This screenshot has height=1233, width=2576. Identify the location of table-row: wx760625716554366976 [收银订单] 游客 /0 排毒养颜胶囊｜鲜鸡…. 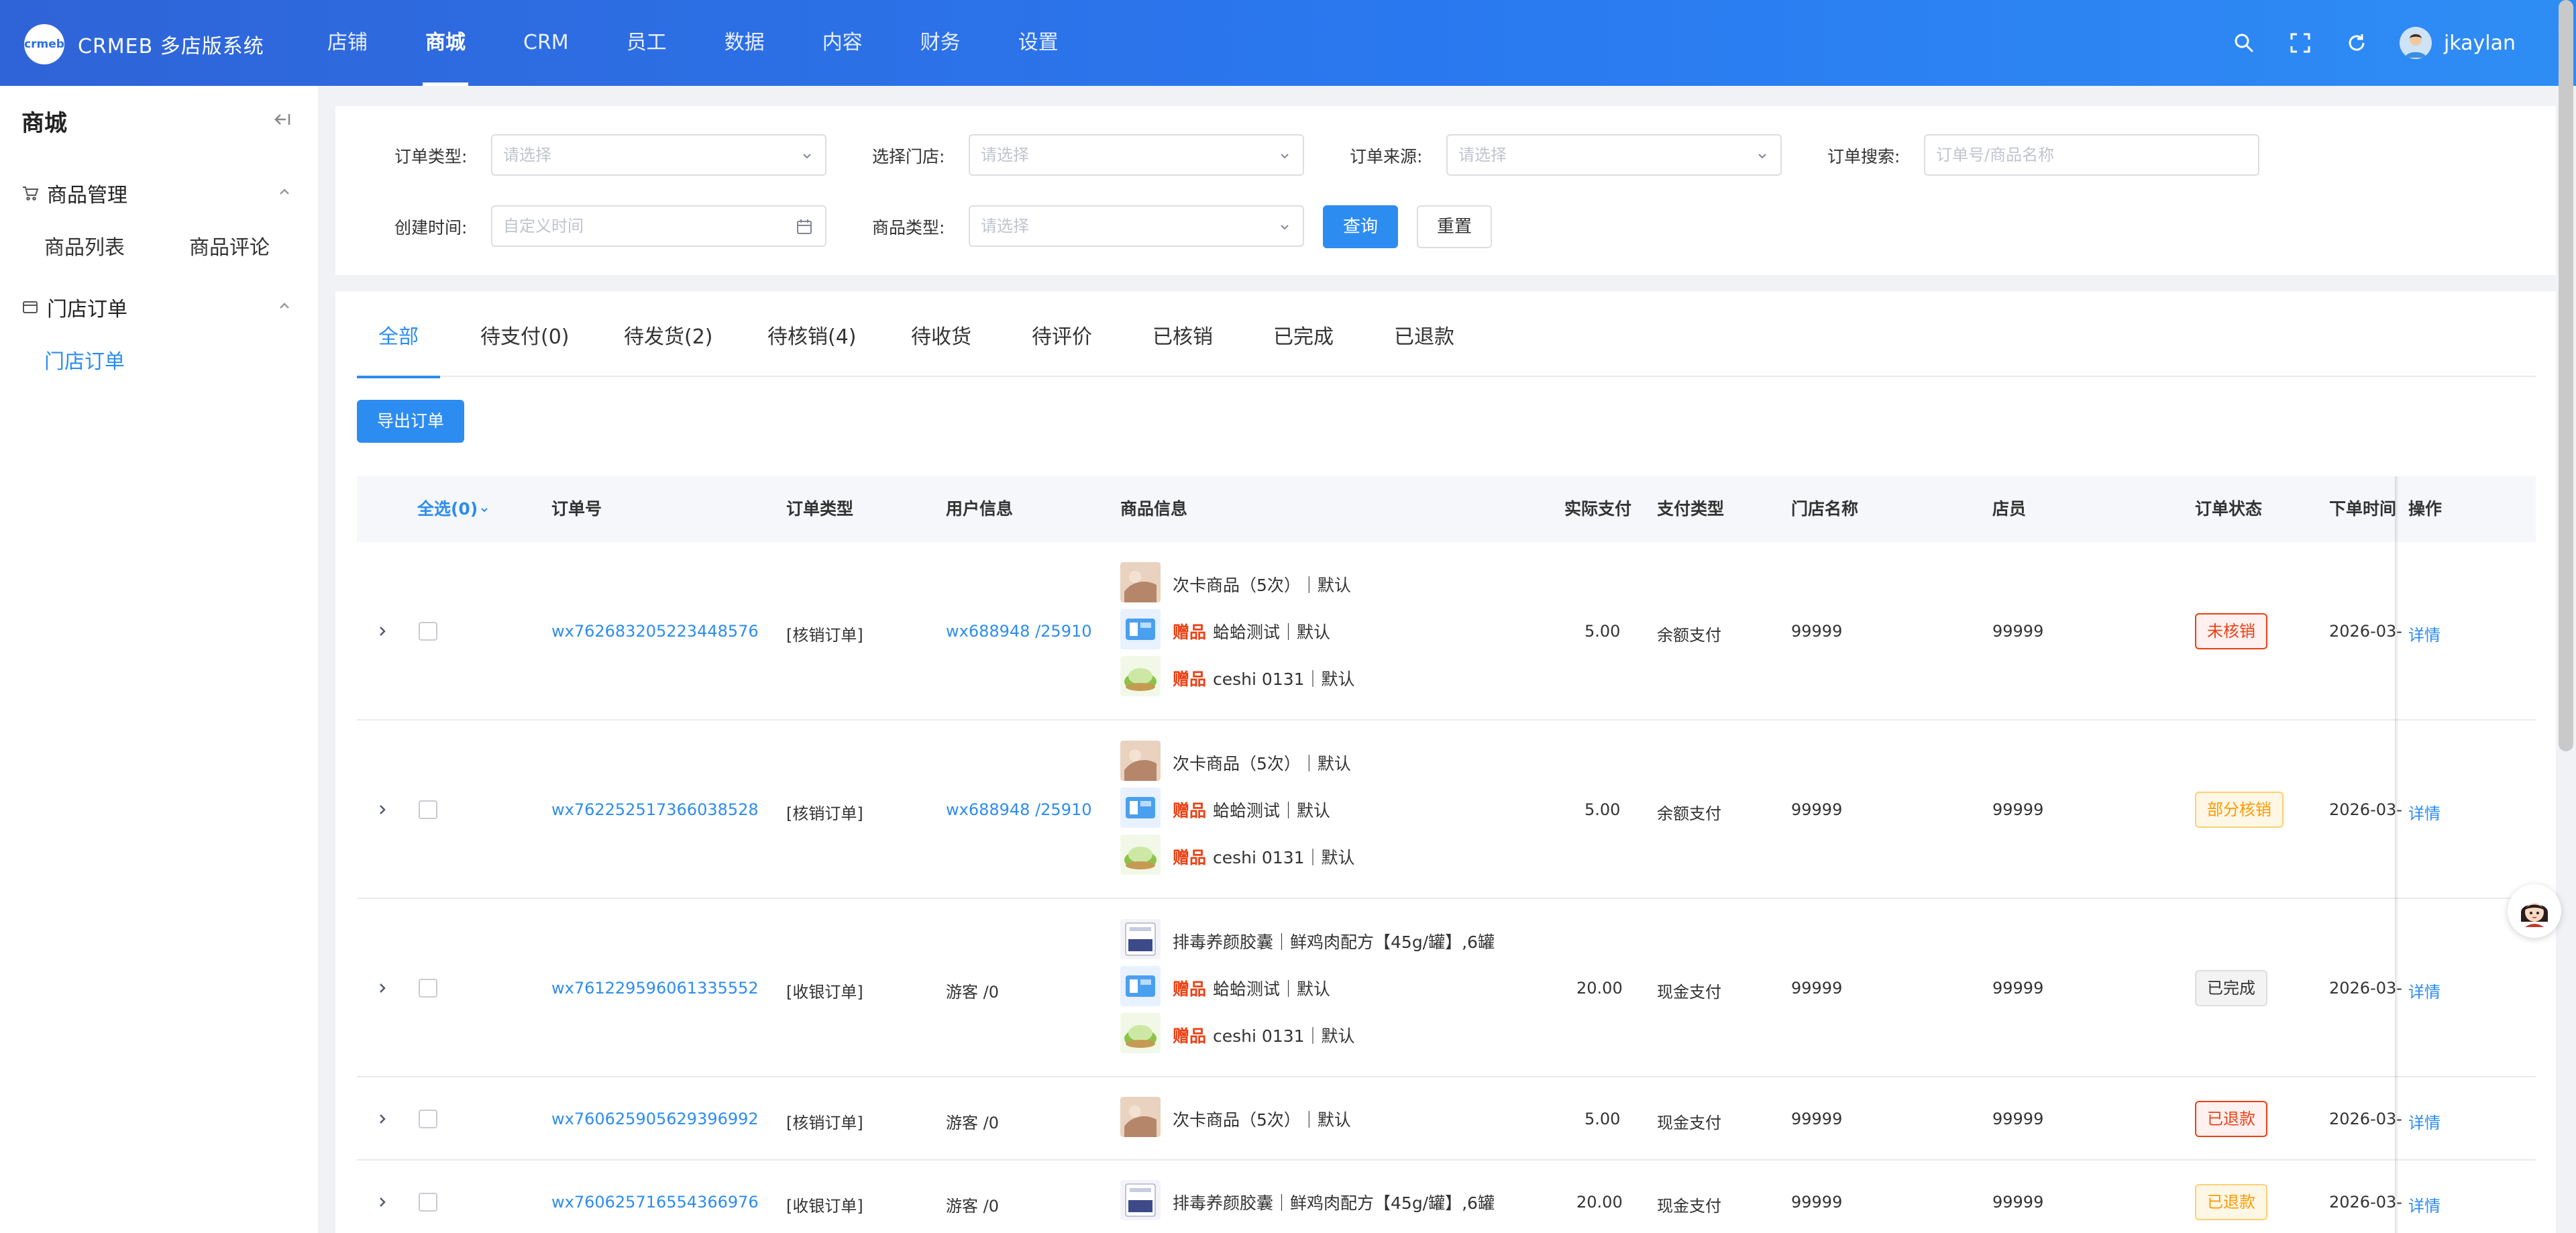
(1446, 1197).